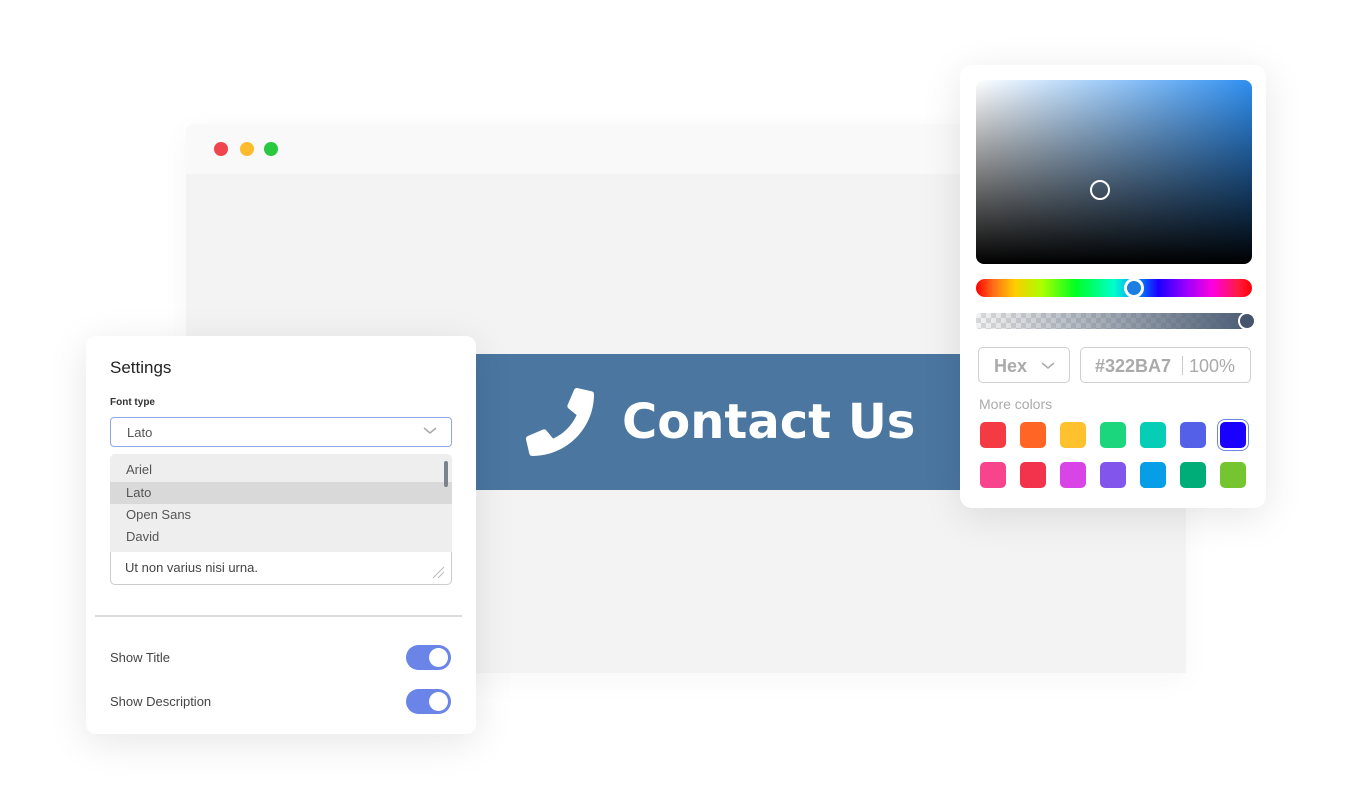  I want to click on settings-title: Settings, so click(141, 367).